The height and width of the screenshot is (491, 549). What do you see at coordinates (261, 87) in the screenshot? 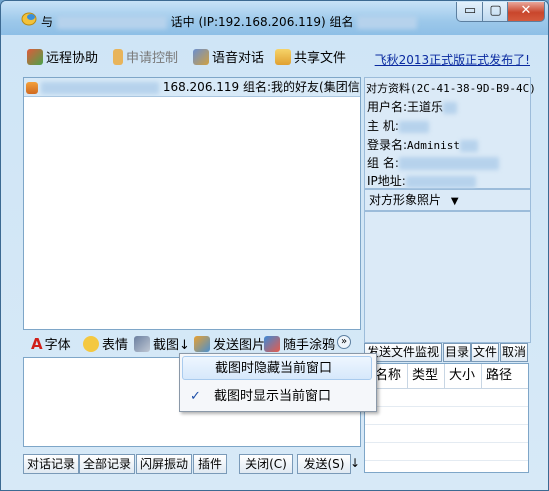
I see `chat-header-text: 168.206.119 组名:我的好友(集团信` at bounding box center [261, 87].